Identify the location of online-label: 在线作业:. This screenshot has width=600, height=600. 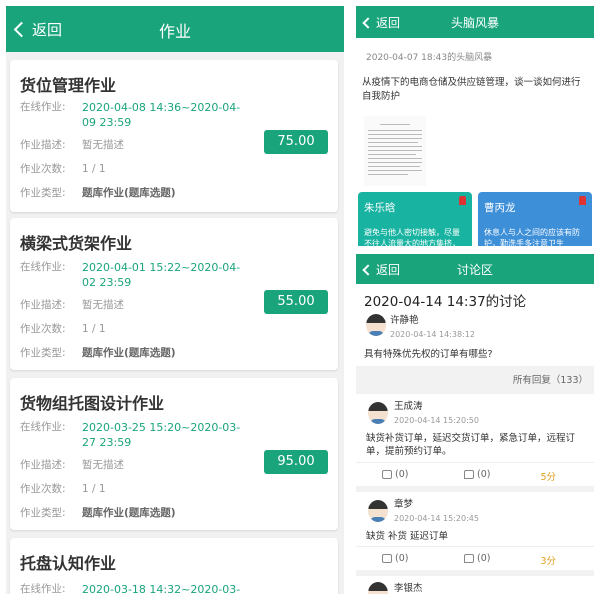
(43, 427).